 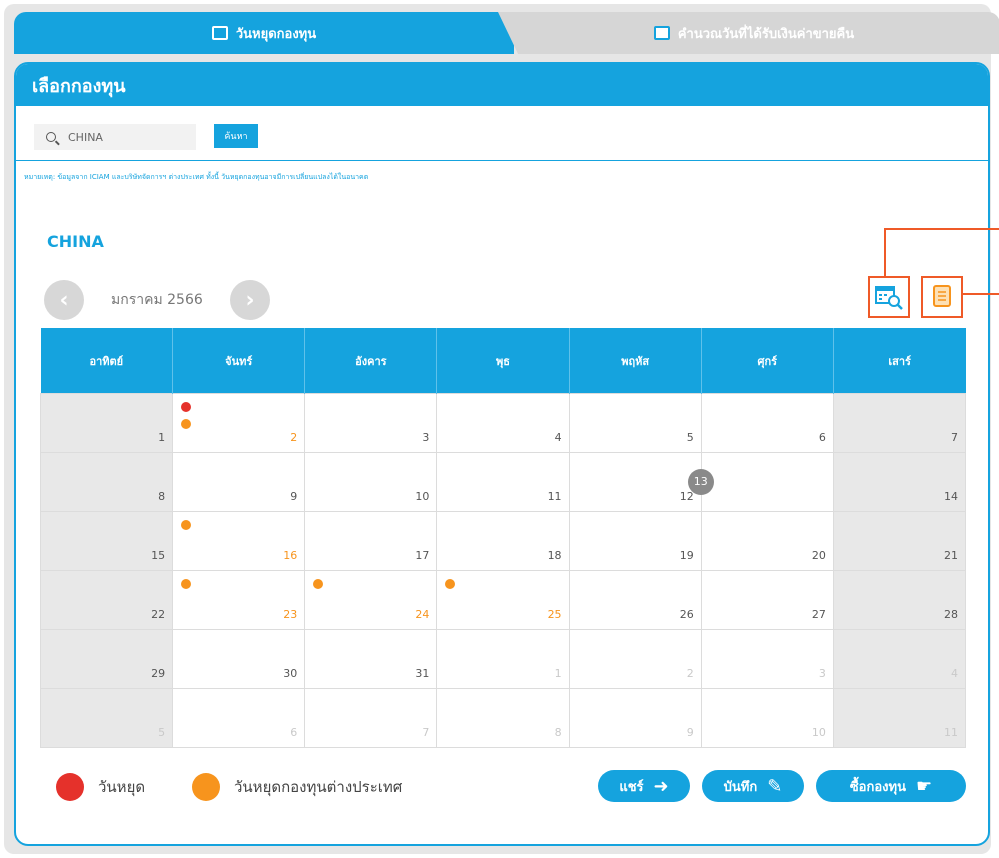 I want to click on day-number: 25, so click(x=554, y=614).